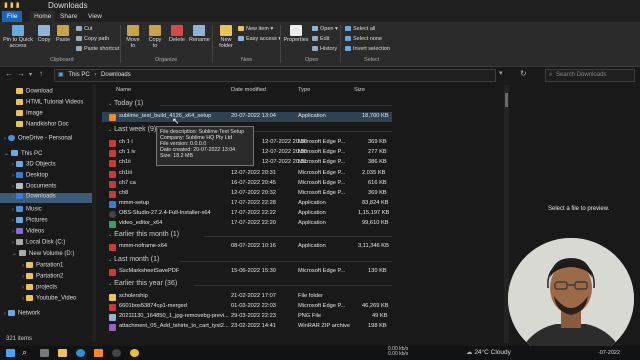 The width and height of the screenshot is (640, 360). I want to click on tab-share: Share, so click(68, 16).